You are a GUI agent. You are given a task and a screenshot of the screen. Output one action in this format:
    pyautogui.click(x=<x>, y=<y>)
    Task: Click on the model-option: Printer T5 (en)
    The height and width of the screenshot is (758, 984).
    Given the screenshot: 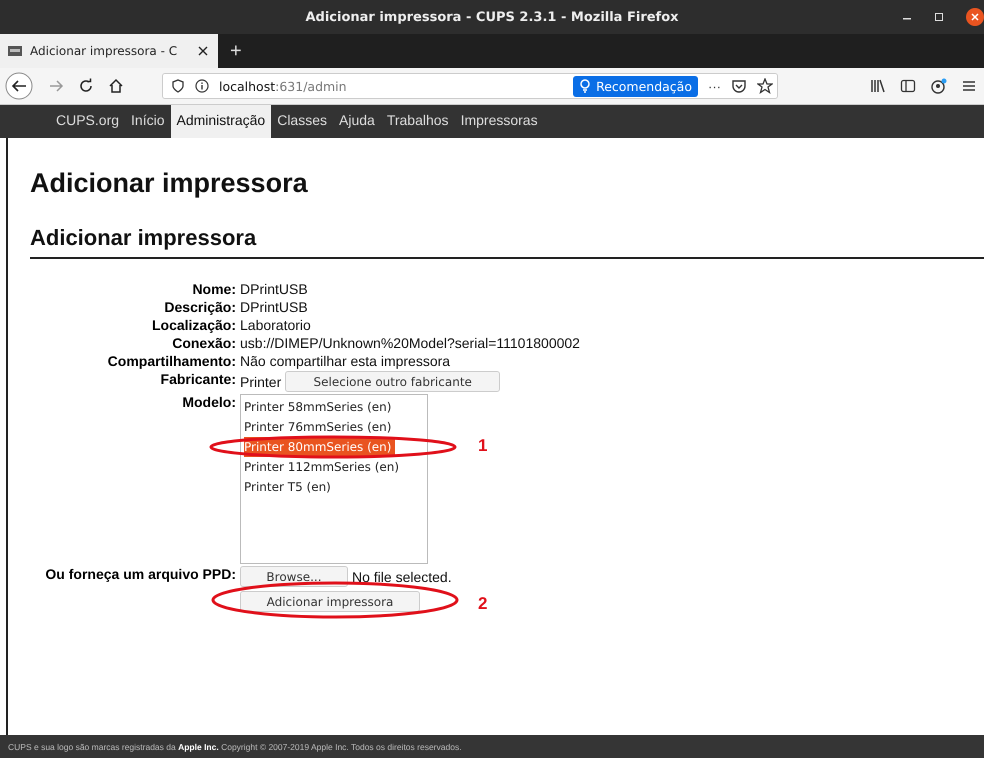 What is the action you would take?
    pyautogui.click(x=289, y=487)
    